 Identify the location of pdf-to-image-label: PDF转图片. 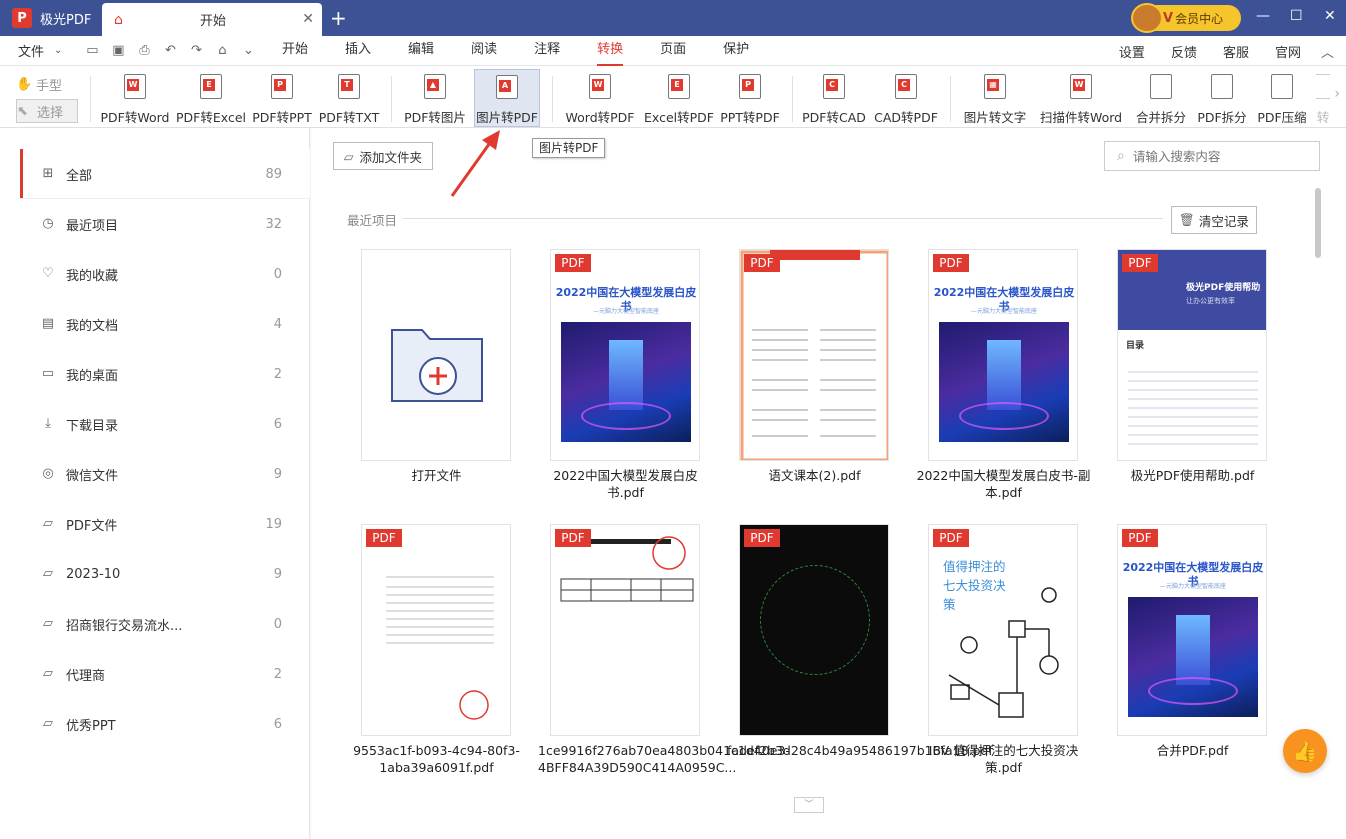
(435, 117).